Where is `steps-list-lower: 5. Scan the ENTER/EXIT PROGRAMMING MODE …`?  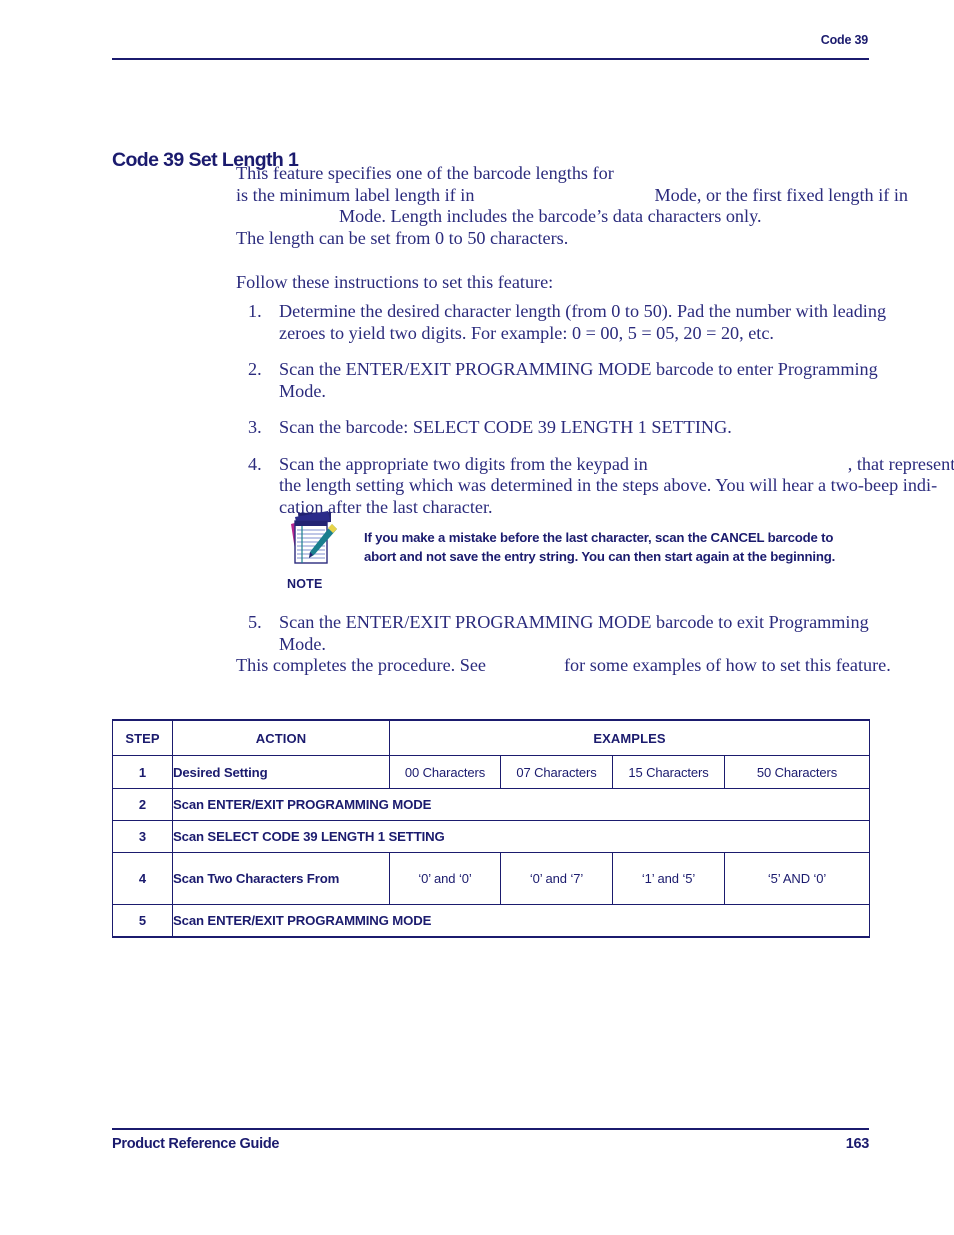
steps-list-lower: 5. Scan the ENTER/EXIT PROGRAMMING MODE … is located at coordinates (556, 633).